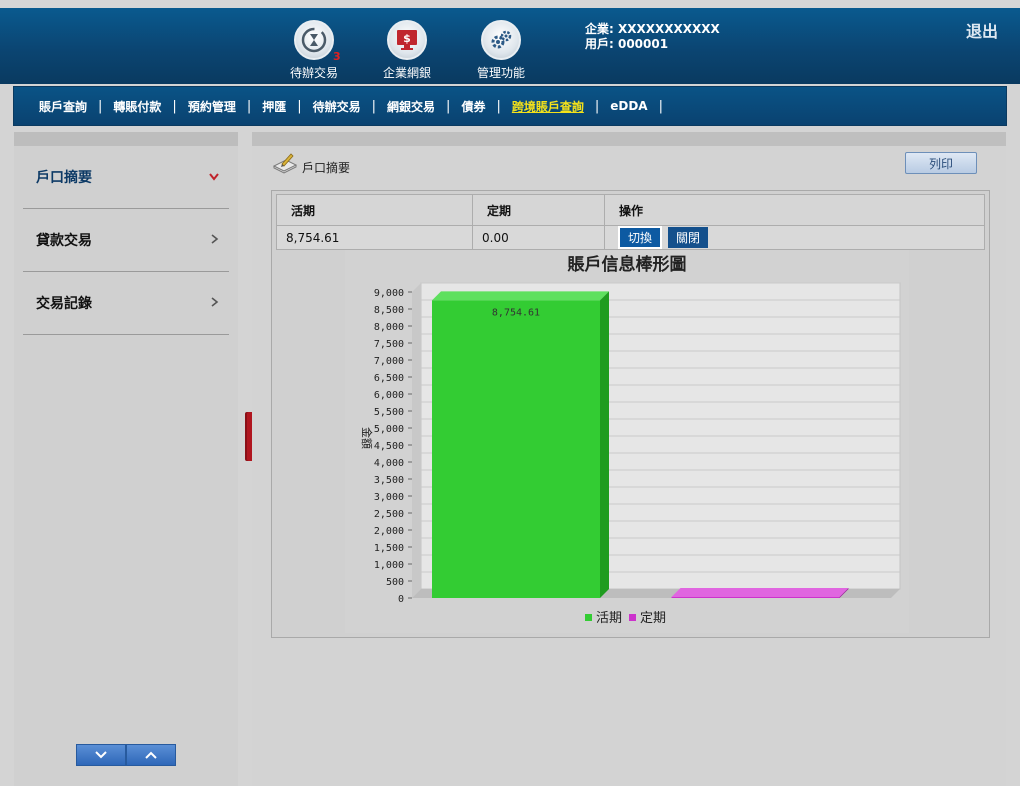  What do you see at coordinates (63, 106) in the screenshot?
I see `nav-account-inquiry: 賬戶查詢` at bounding box center [63, 106].